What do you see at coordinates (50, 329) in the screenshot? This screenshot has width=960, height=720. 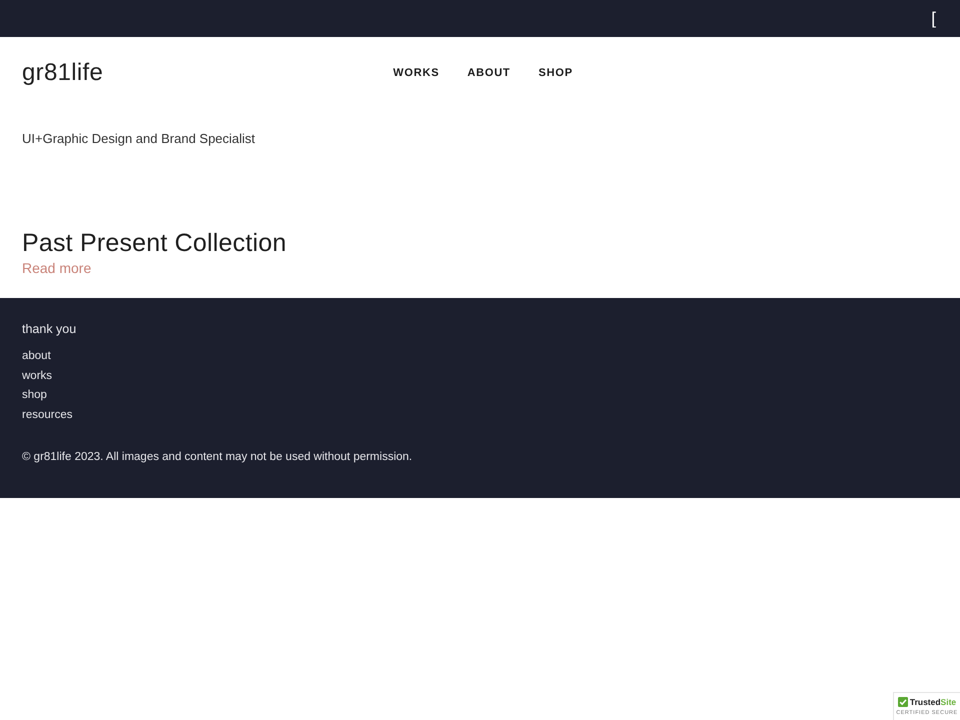 I see `footer-heading: thank you` at bounding box center [50, 329].